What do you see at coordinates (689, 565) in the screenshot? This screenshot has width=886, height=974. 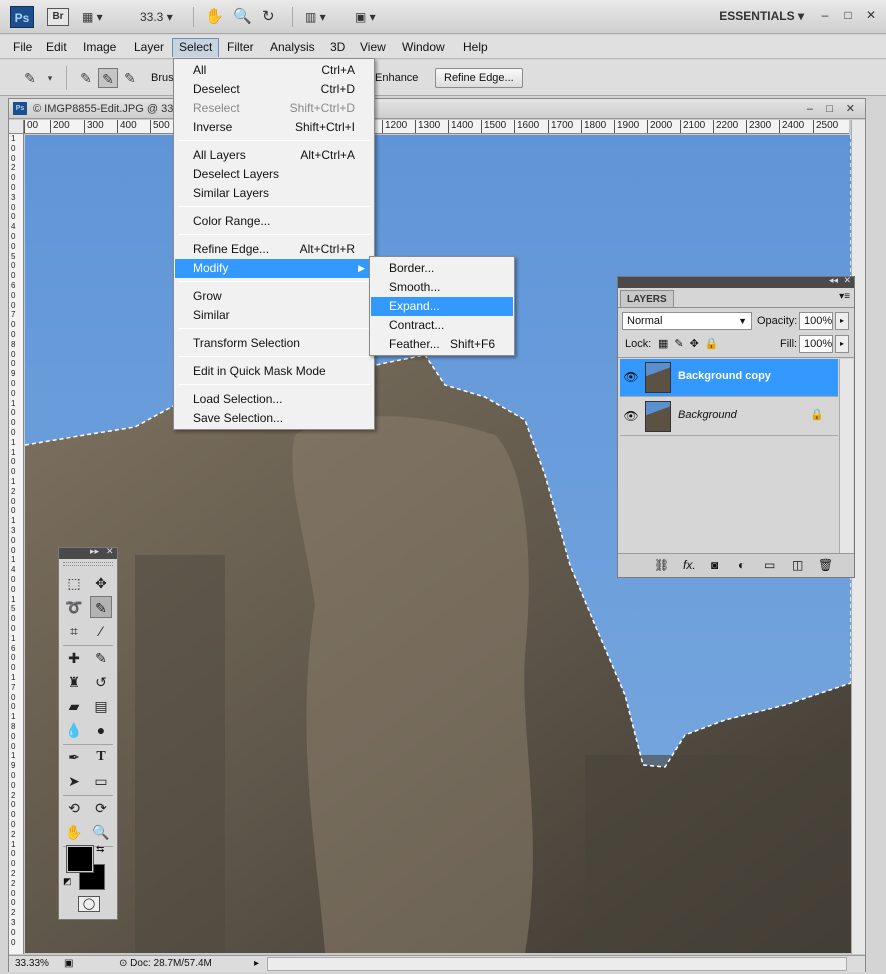 I see `layer-style-fx-icon: fx.` at bounding box center [689, 565].